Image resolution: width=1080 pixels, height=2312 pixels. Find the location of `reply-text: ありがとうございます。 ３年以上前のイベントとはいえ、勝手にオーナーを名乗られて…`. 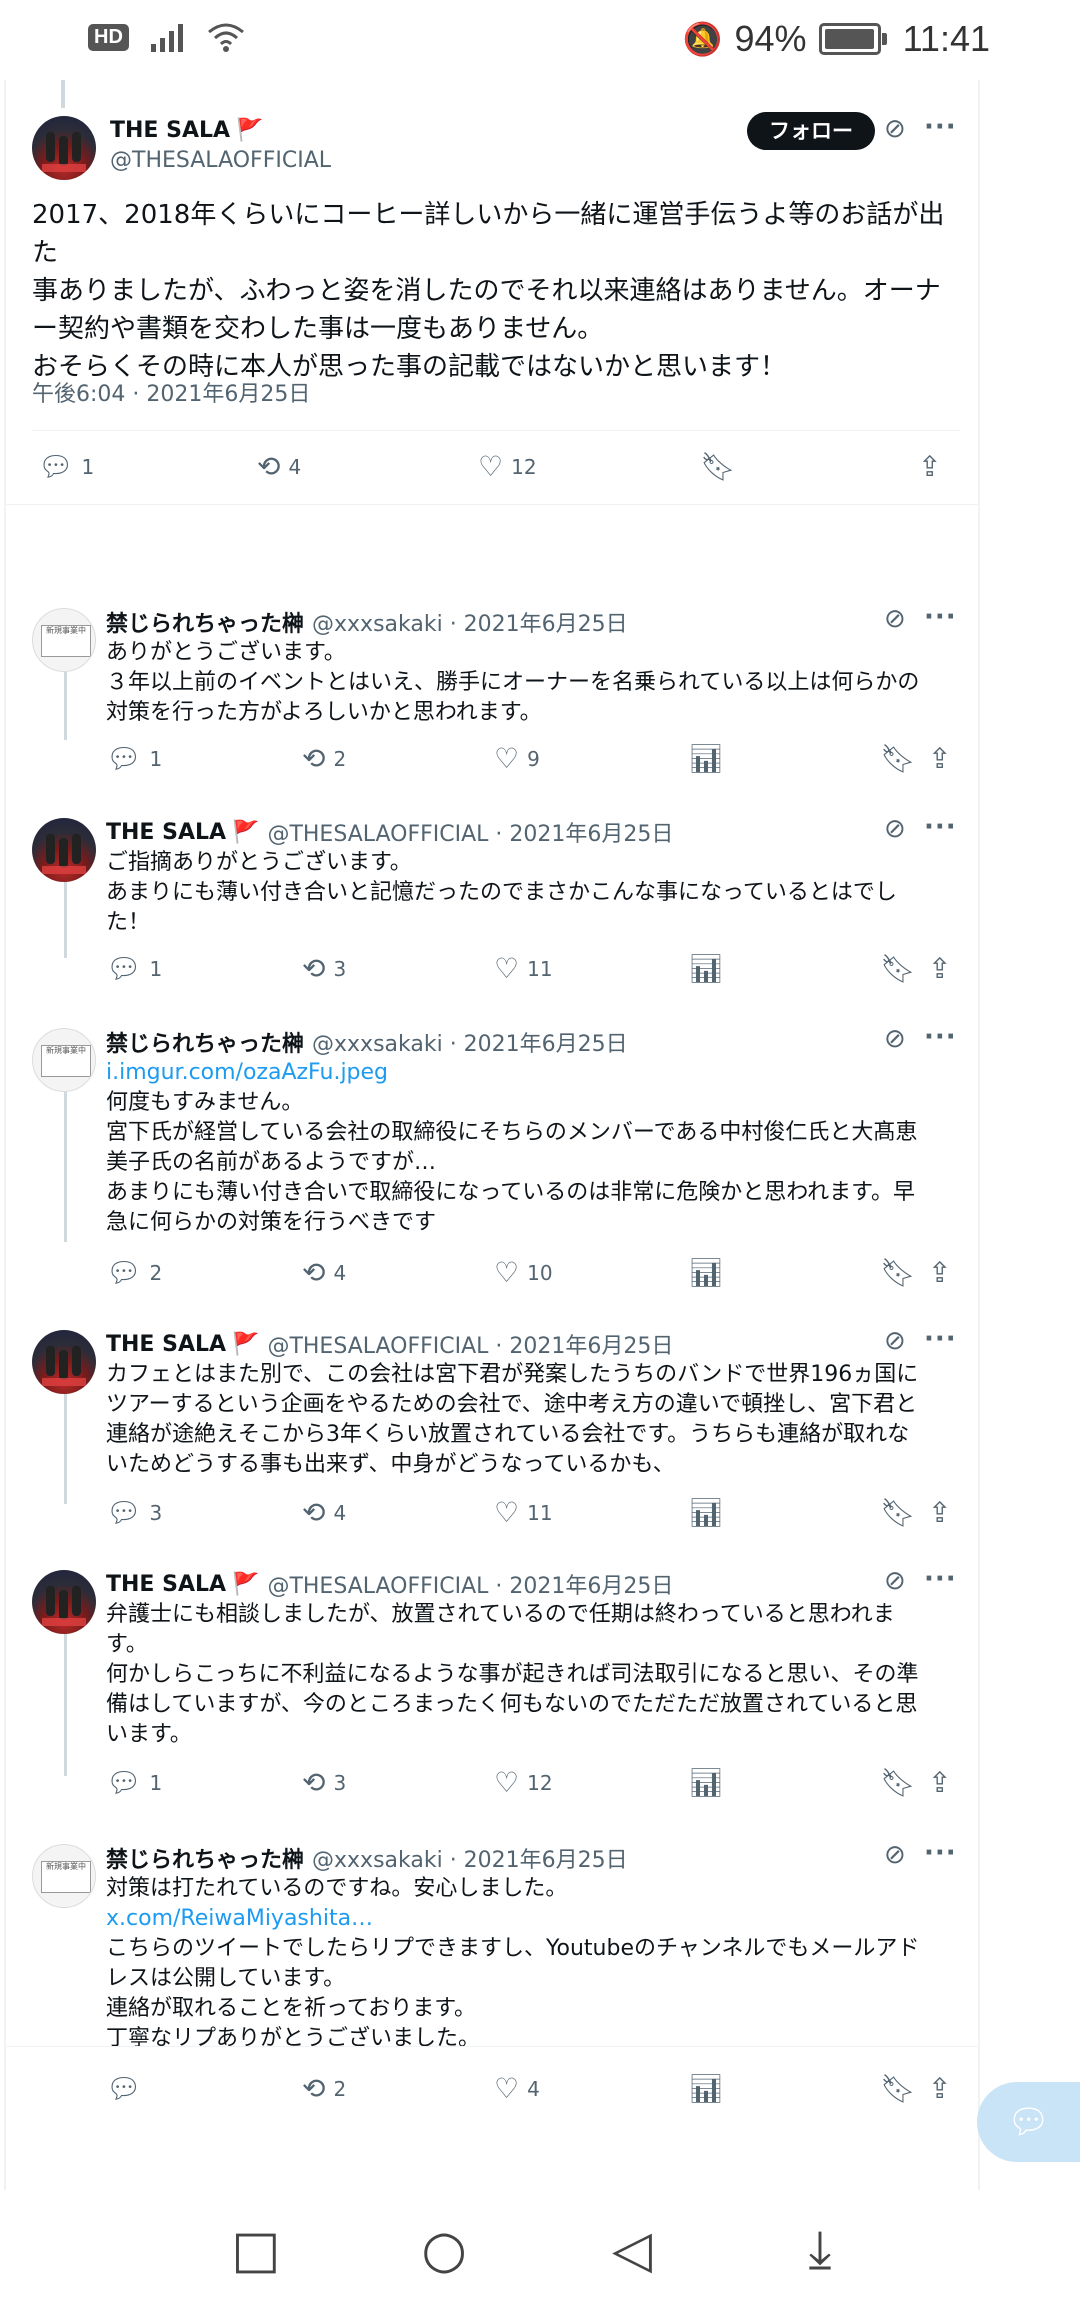

reply-text: ありがとうございます。 ３年以上前のイベントとはいえ、勝手にオーナーを名乗られて… is located at coordinates (513, 682).